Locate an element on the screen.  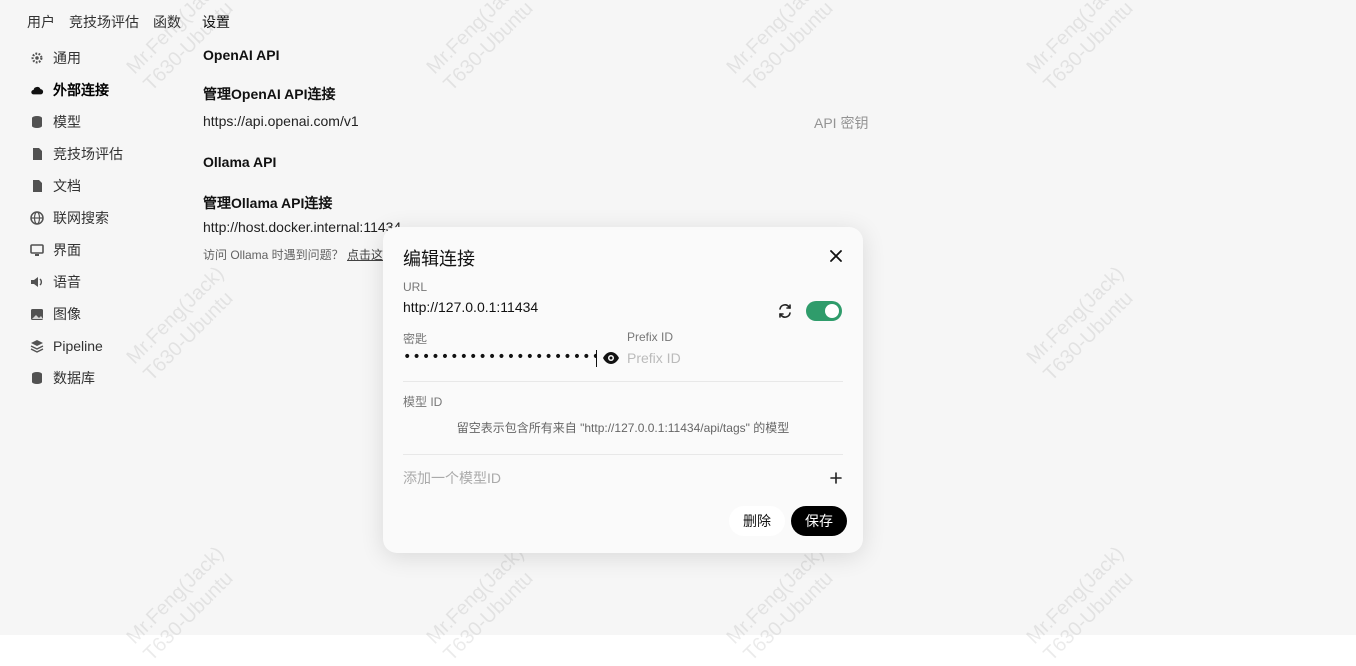
modal-title: 编辑连接 is located at coordinates (439, 259).